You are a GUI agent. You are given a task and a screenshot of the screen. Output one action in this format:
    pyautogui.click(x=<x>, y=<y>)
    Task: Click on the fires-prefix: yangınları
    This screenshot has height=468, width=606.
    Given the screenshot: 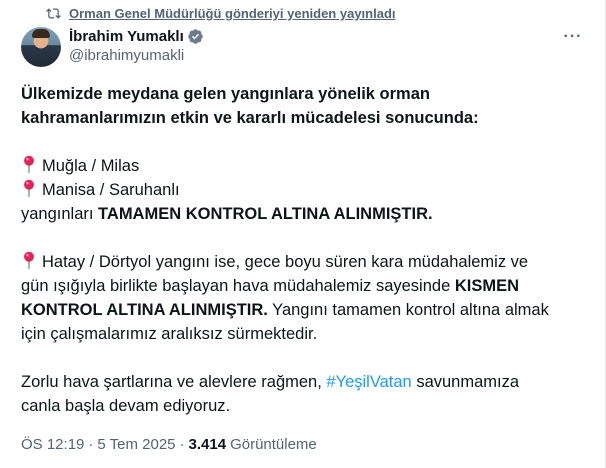 What is the action you would take?
    pyautogui.click(x=60, y=214)
    